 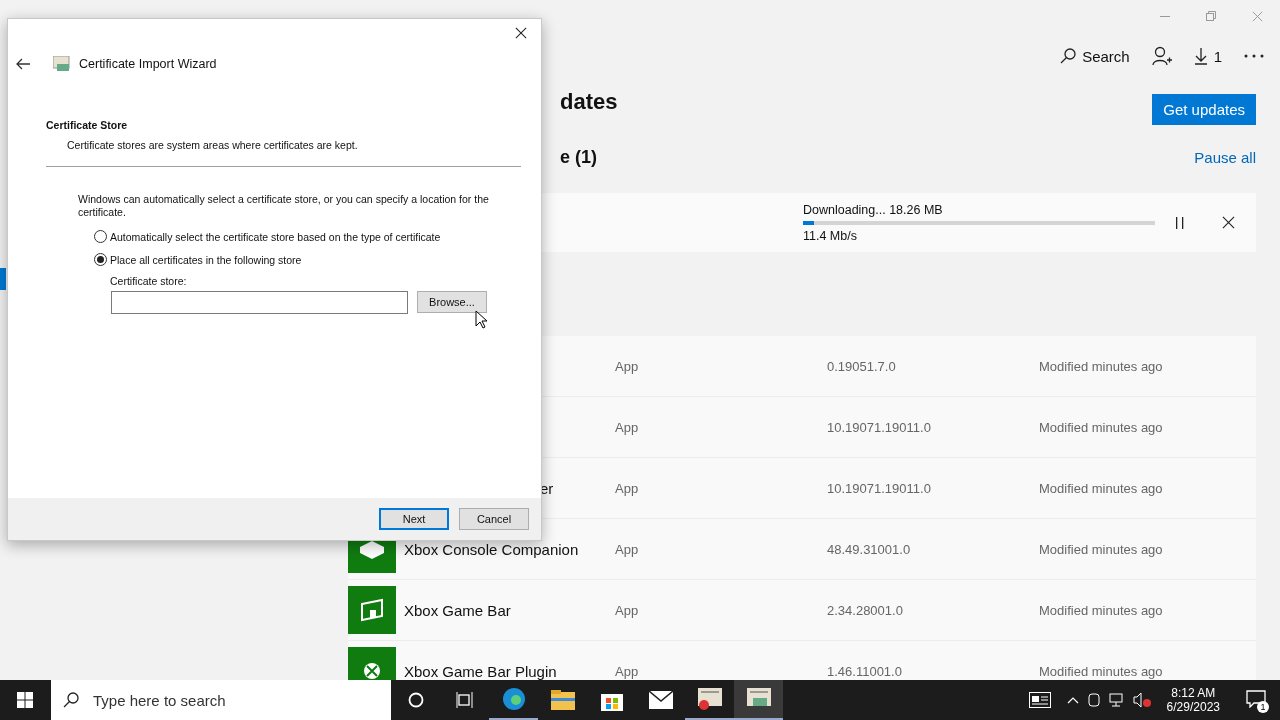 I want to click on search-button: Search, so click(x=1095, y=56).